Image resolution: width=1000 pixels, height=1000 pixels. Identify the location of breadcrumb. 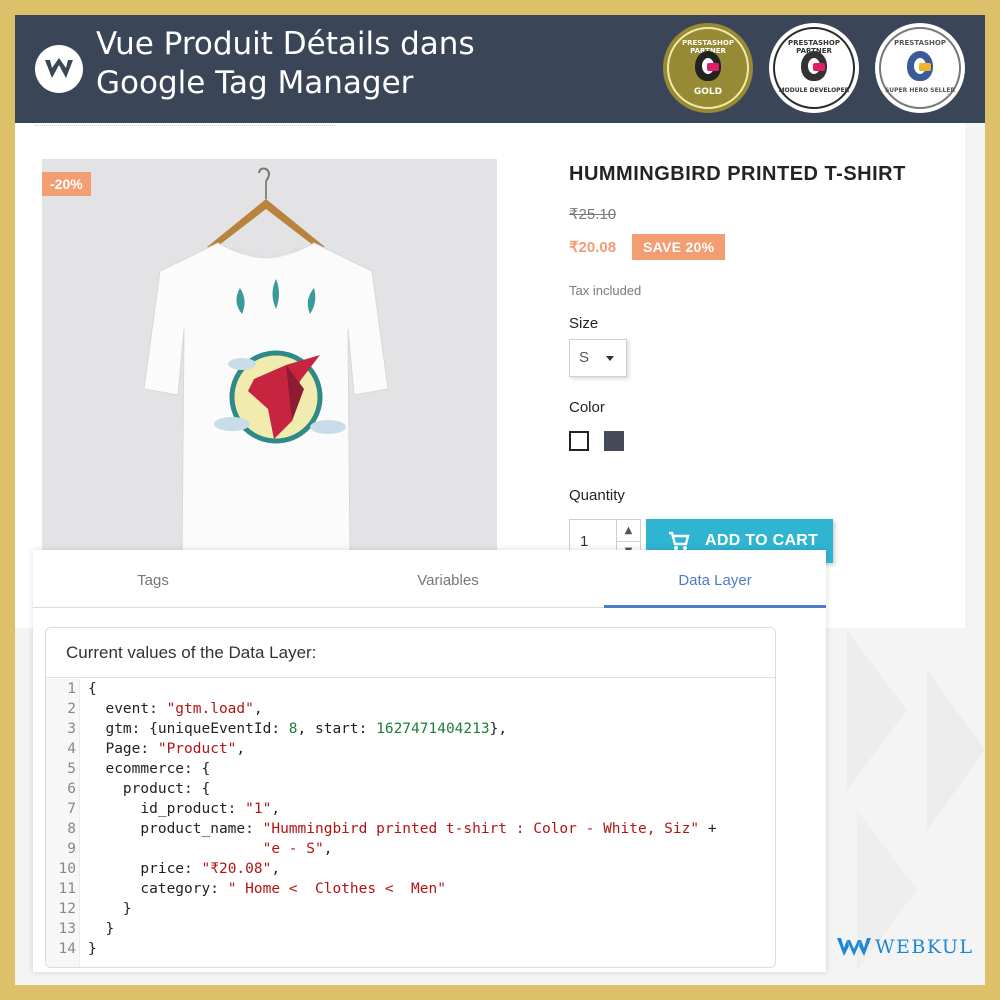
(185, 127).